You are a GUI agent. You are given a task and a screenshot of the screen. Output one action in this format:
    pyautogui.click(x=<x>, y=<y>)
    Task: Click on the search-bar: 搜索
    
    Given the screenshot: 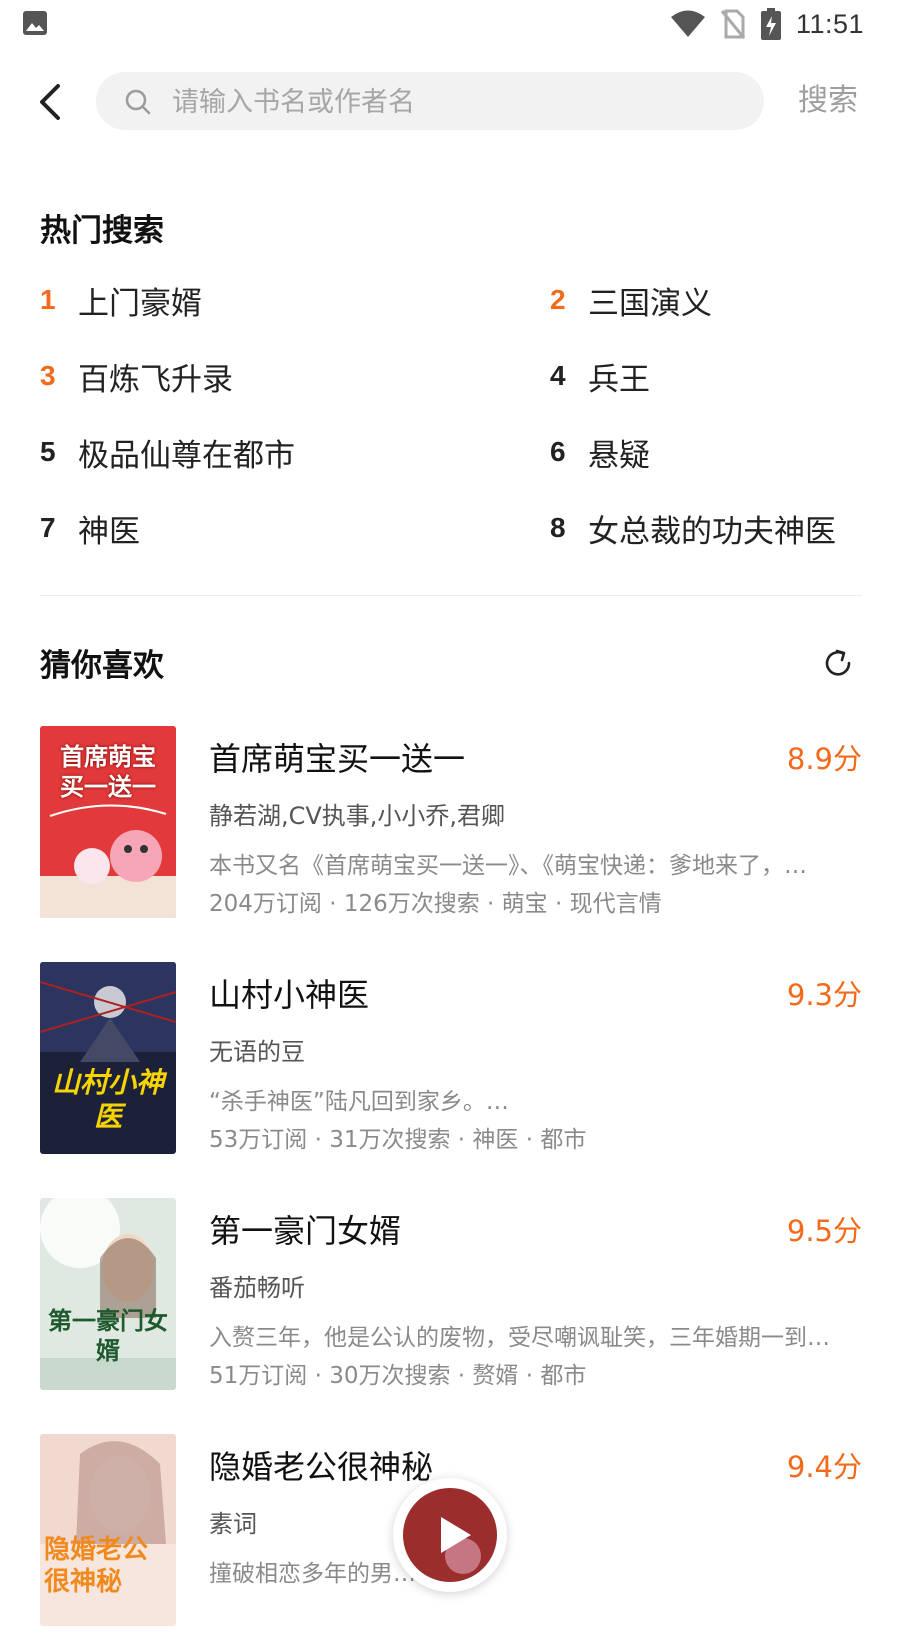 What is the action you would take?
    pyautogui.click(x=450, y=100)
    